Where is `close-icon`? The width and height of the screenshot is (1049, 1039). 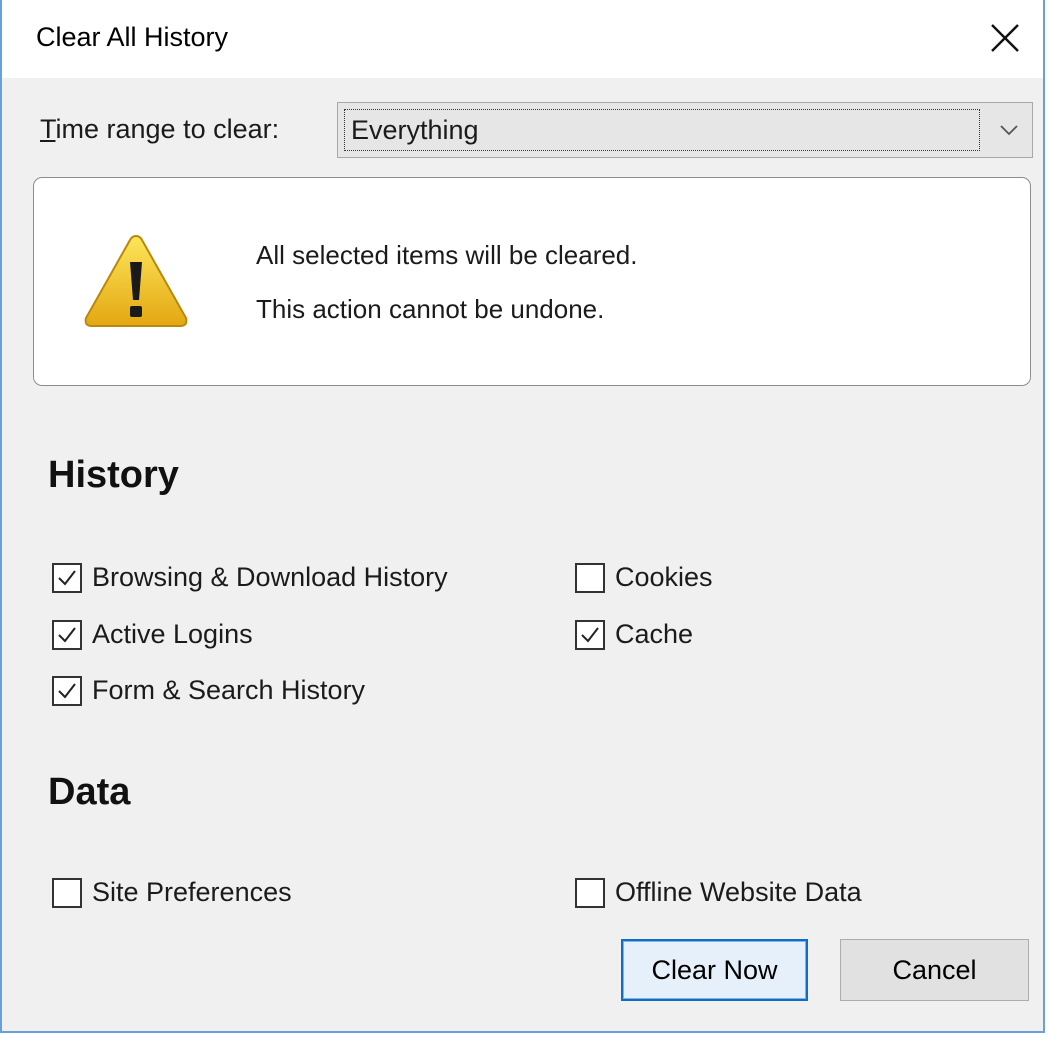
close-icon is located at coordinates (1005, 38).